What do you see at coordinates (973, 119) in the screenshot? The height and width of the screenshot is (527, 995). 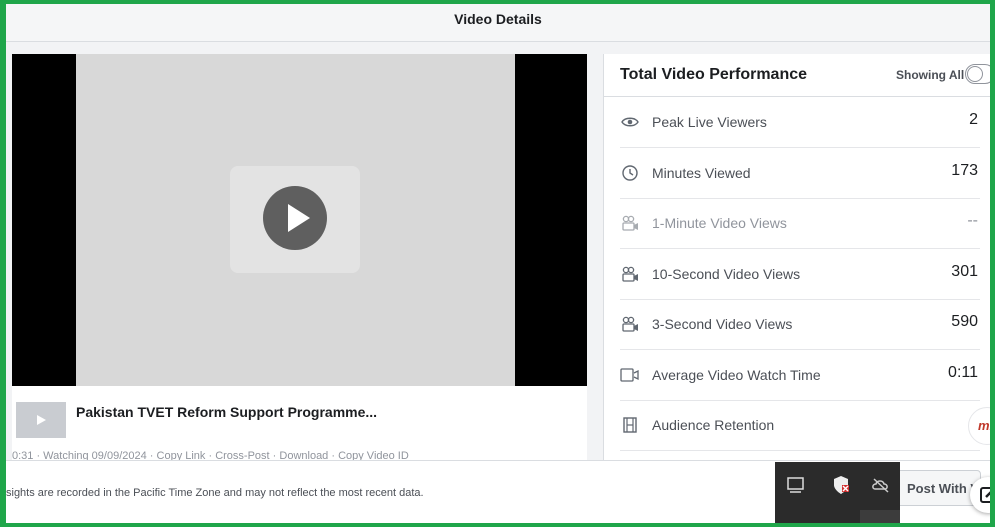 I see `metric-value: 2` at bounding box center [973, 119].